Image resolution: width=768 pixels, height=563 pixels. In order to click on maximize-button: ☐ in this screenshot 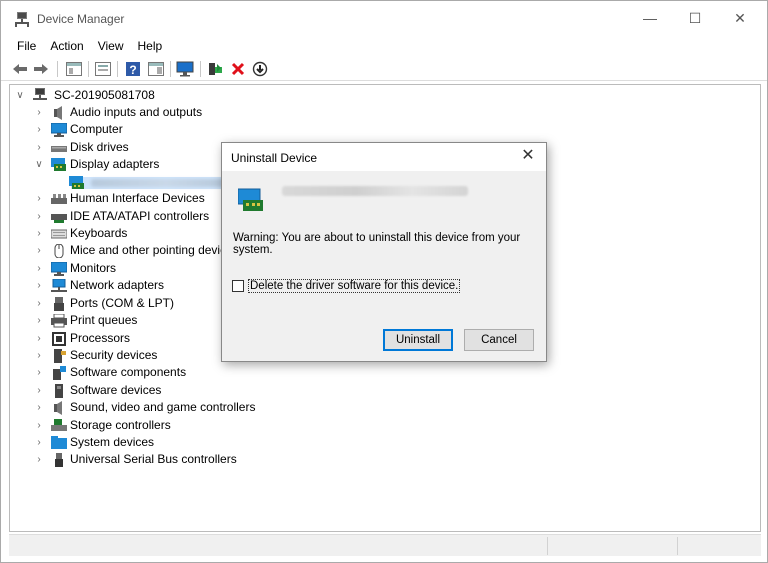, I will do `click(695, 18)`.